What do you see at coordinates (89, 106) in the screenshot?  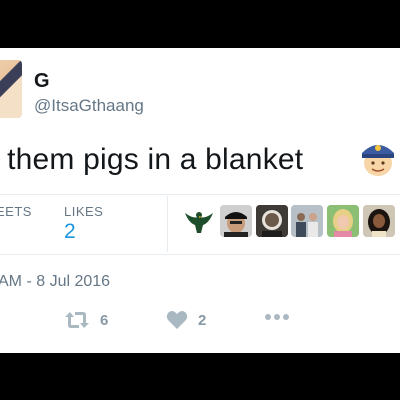 I see `user-handle: @ItsaGthaang` at bounding box center [89, 106].